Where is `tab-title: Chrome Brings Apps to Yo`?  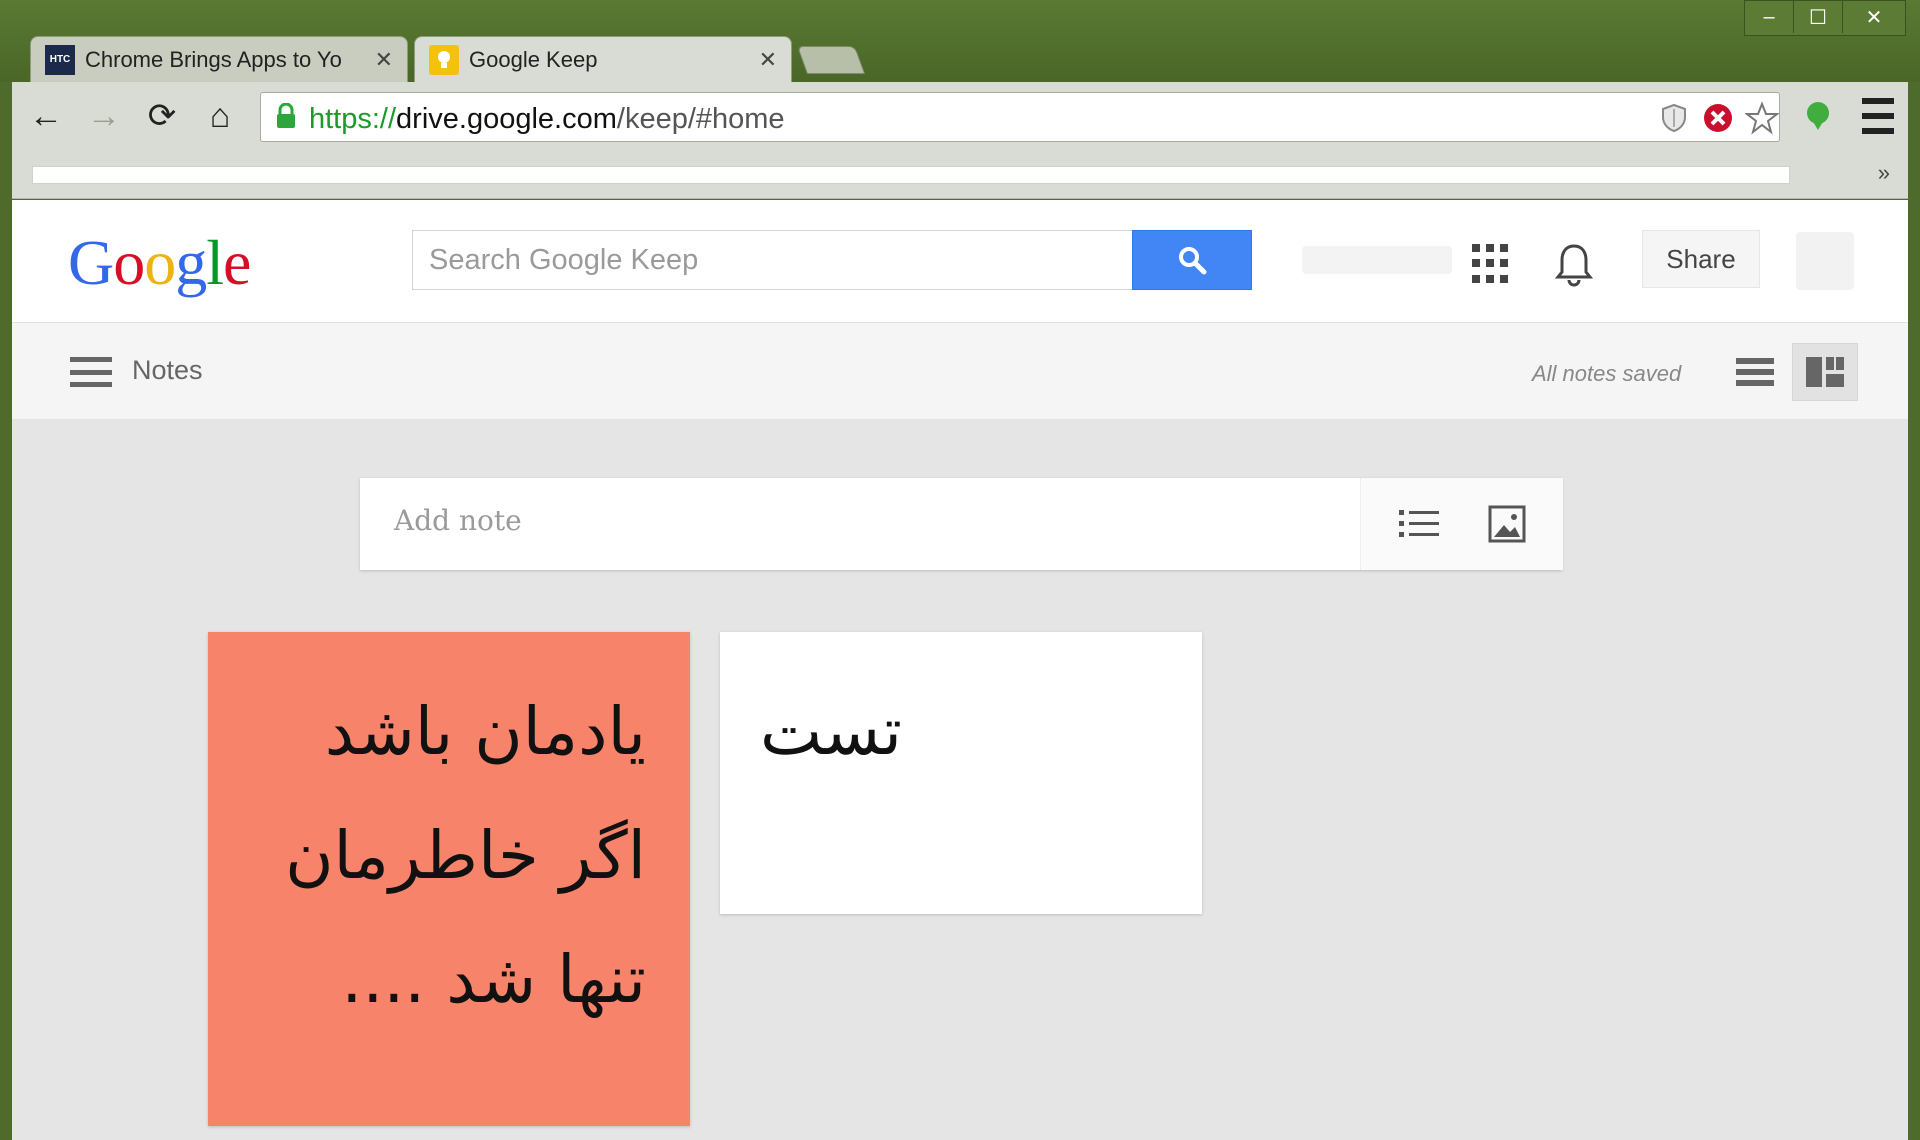
tab-title: Chrome Brings Apps to Yo is located at coordinates (213, 59).